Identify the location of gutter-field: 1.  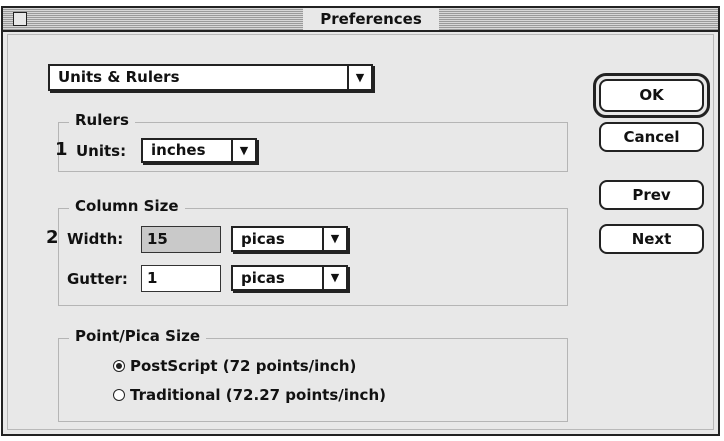
(181, 278).